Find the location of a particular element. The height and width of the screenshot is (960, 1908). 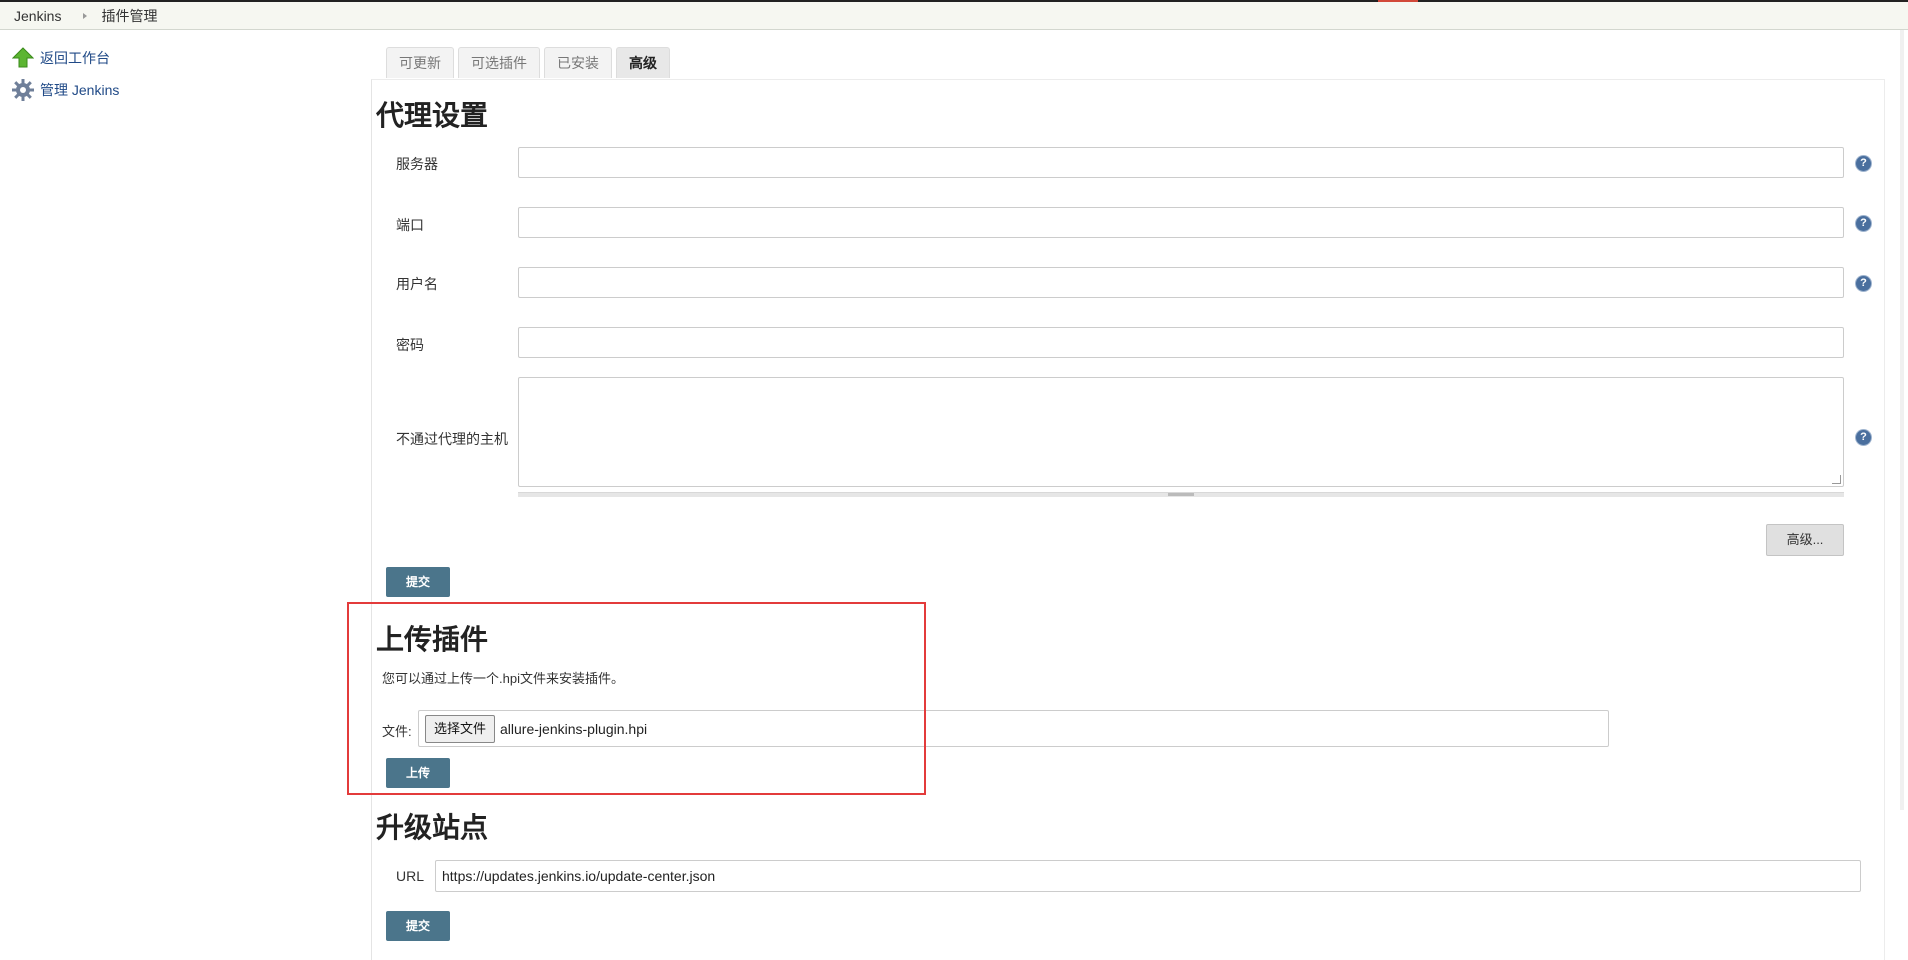

up-arrow-icon is located at coordinates (23, 57).